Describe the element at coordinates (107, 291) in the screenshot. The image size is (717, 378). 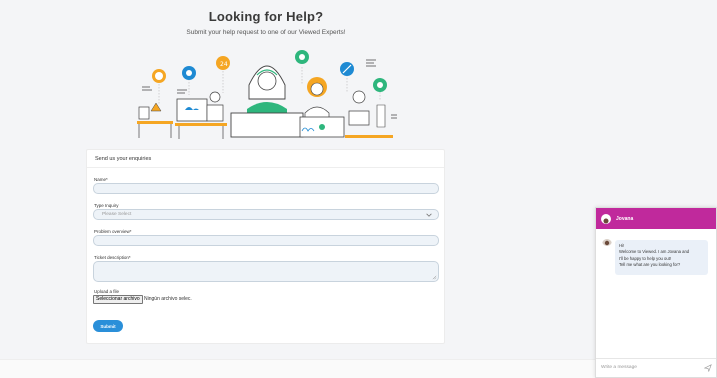
I see `upload-label: Upload a file` at that location.